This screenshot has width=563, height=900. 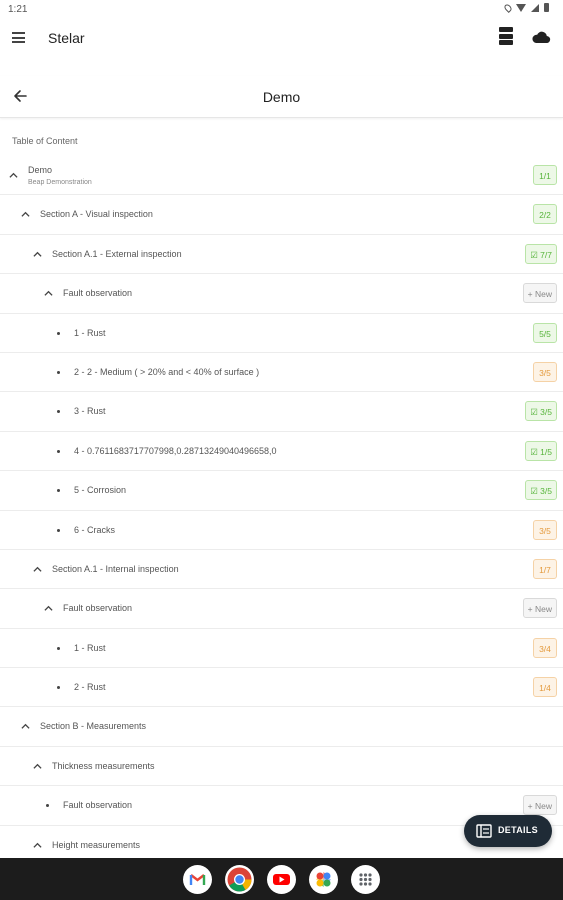 I want to click on progress-badge: ☑ 1/5, so click(x=541, y=450).